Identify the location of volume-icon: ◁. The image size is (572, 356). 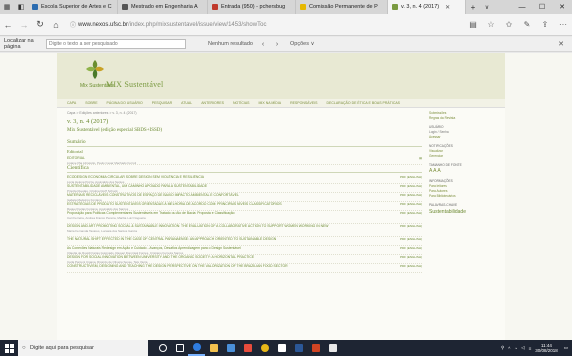
(522, 348).